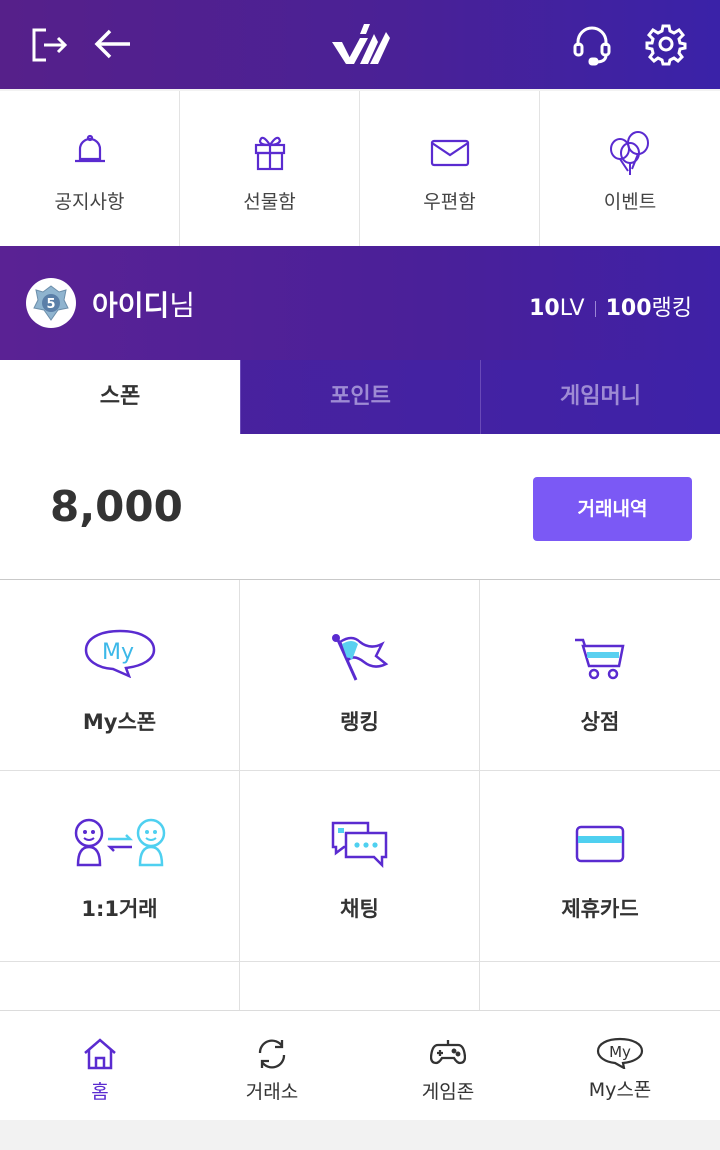 This screenshot has width=720, height=1150. I want to click on quick-menu: 공지사항 선물함 우편함 이벤트, so click(360, 168).